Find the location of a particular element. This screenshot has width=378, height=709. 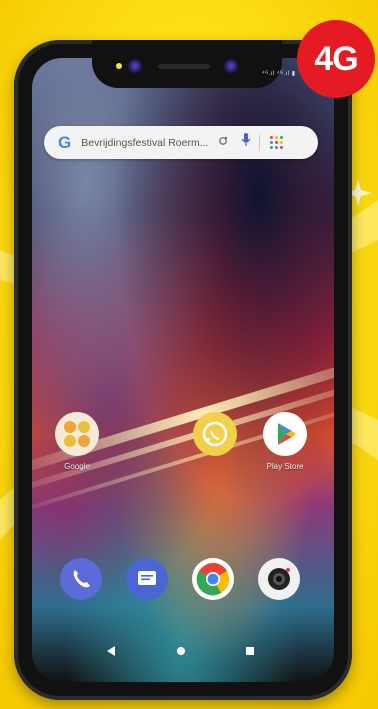

status-bar-signal: ⁴ᴳ.ıl ⁴ᴳ.ıl ▮ is located at coordinates (279, 74).